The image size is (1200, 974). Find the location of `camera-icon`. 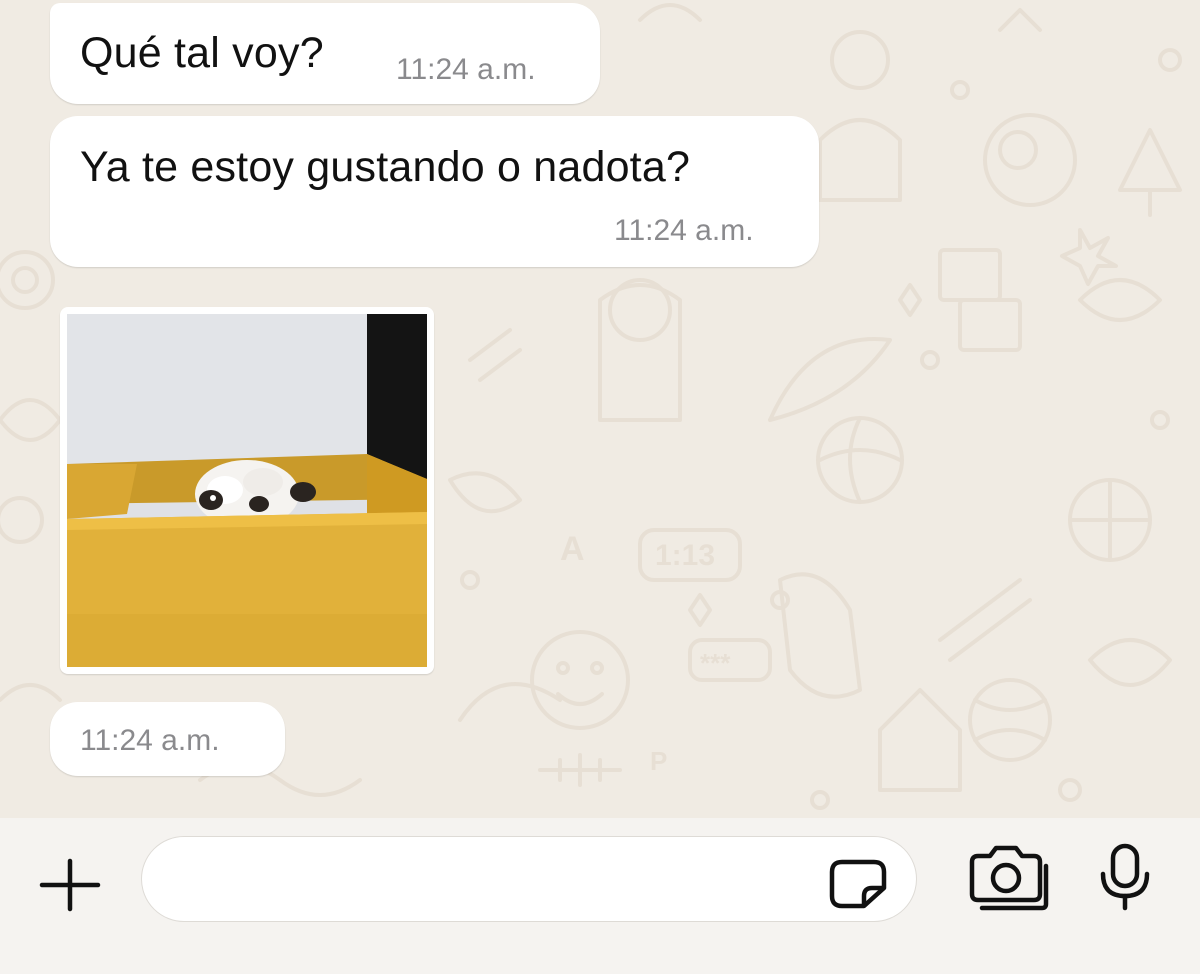

camera-icon is located at coordinates (1009, 877).